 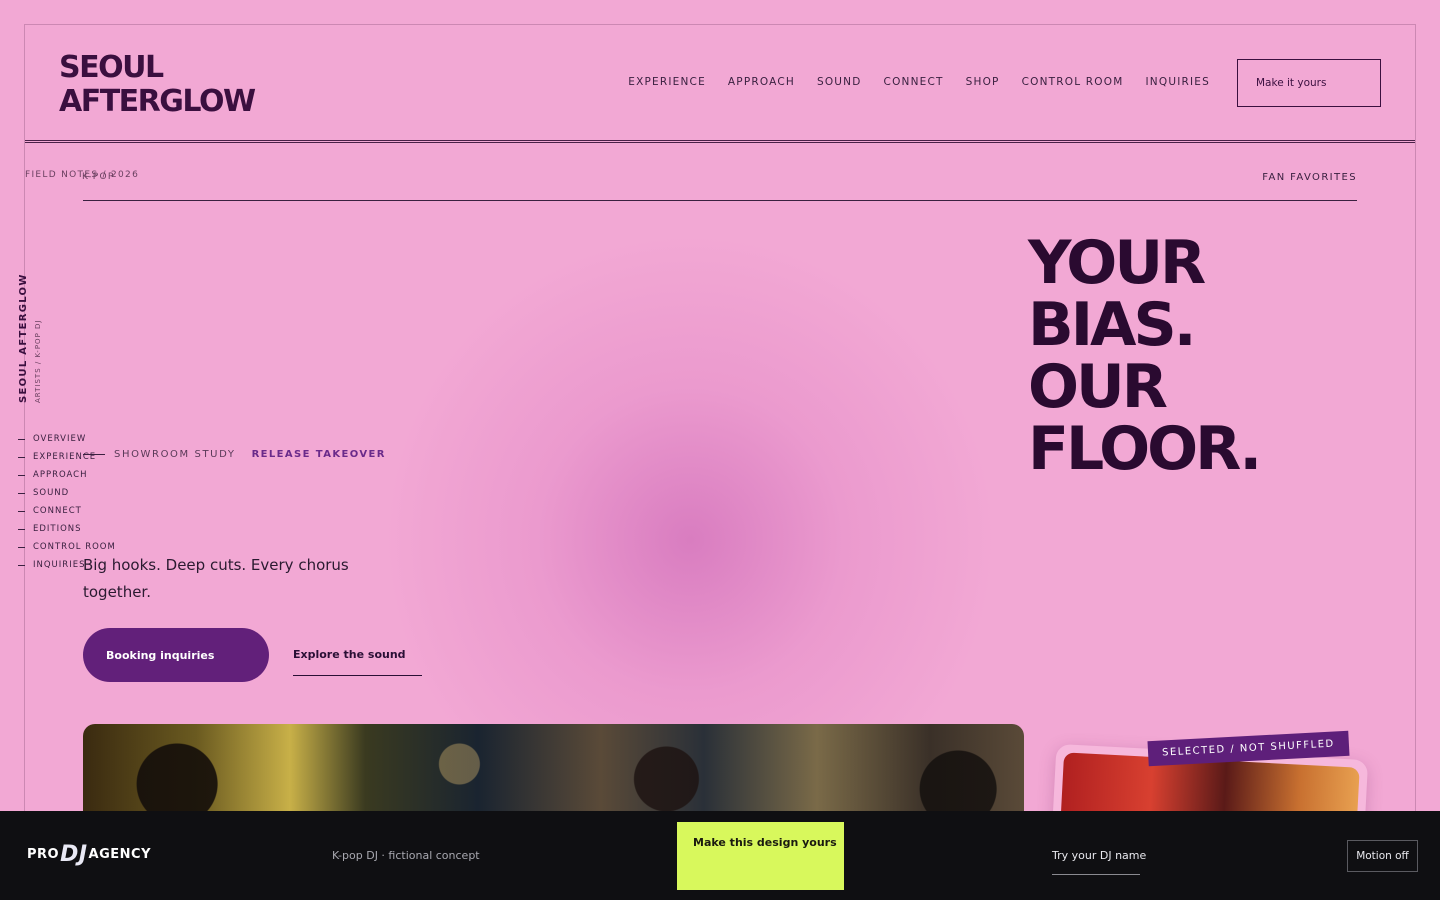 I want to click on logo-pre: PRO, so click(x=43, y=854).